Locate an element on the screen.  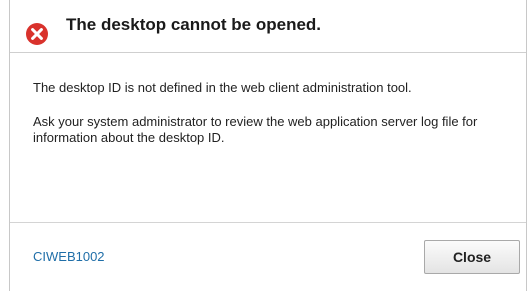
error-icon is located at coordinates (37, 34).